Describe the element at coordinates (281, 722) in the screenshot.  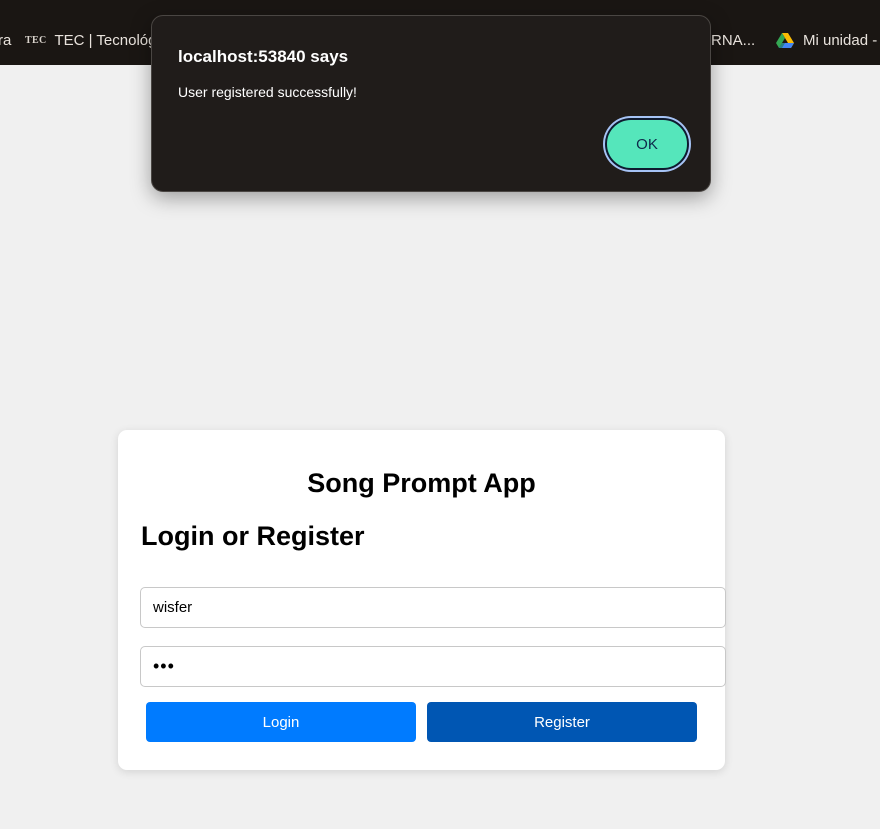
I see `login-button: Login` at that location.